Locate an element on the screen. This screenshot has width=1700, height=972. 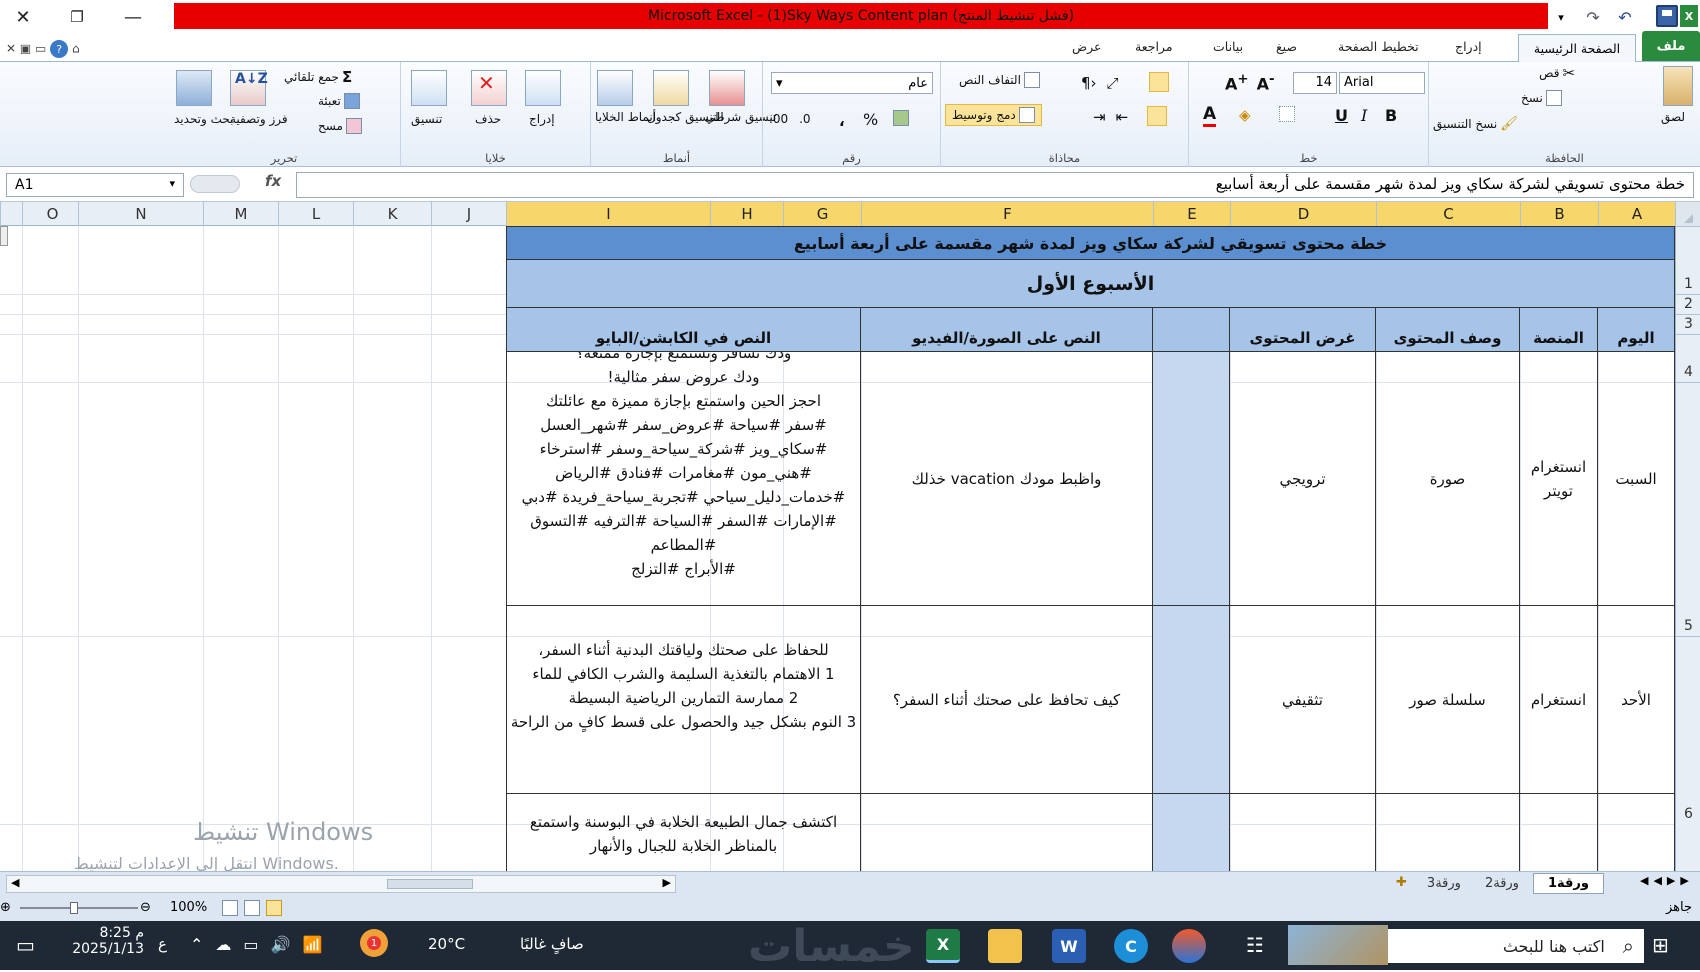
font-color-button: A is located at coordinates (1210, 115).